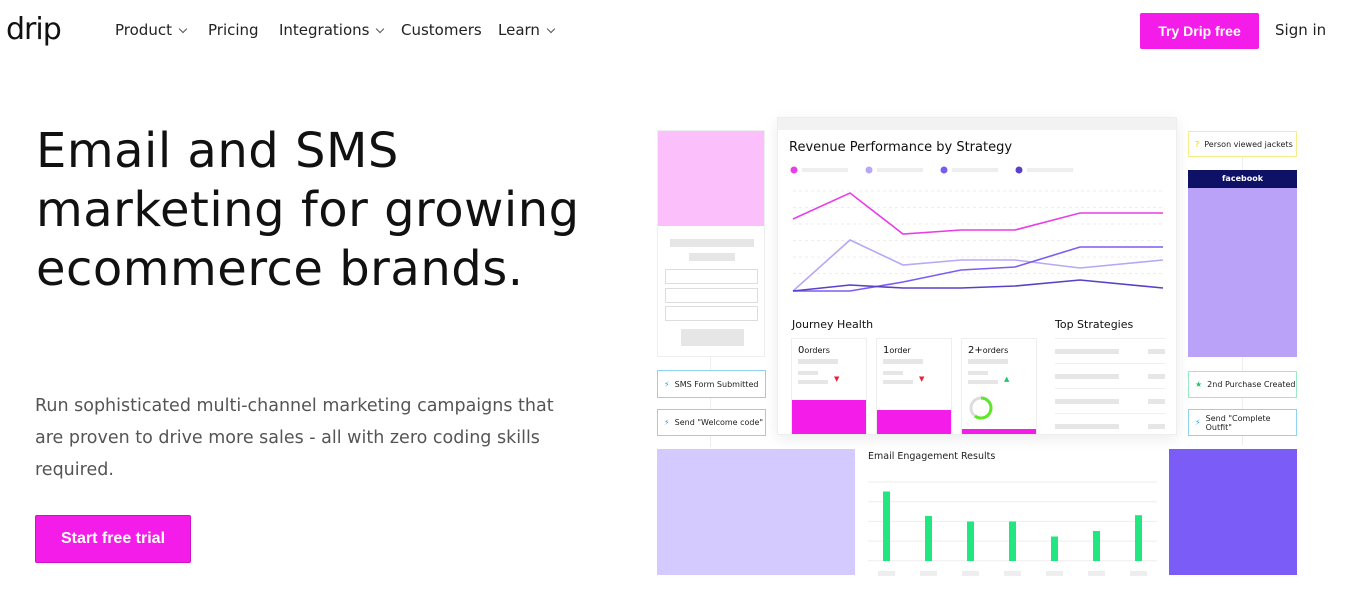 This screenshot has width=1345, height=603. Describe the element at coordinates (932, 456) in the screenshot. I see `email-engagement-title: Email Engagement Results` at that location.